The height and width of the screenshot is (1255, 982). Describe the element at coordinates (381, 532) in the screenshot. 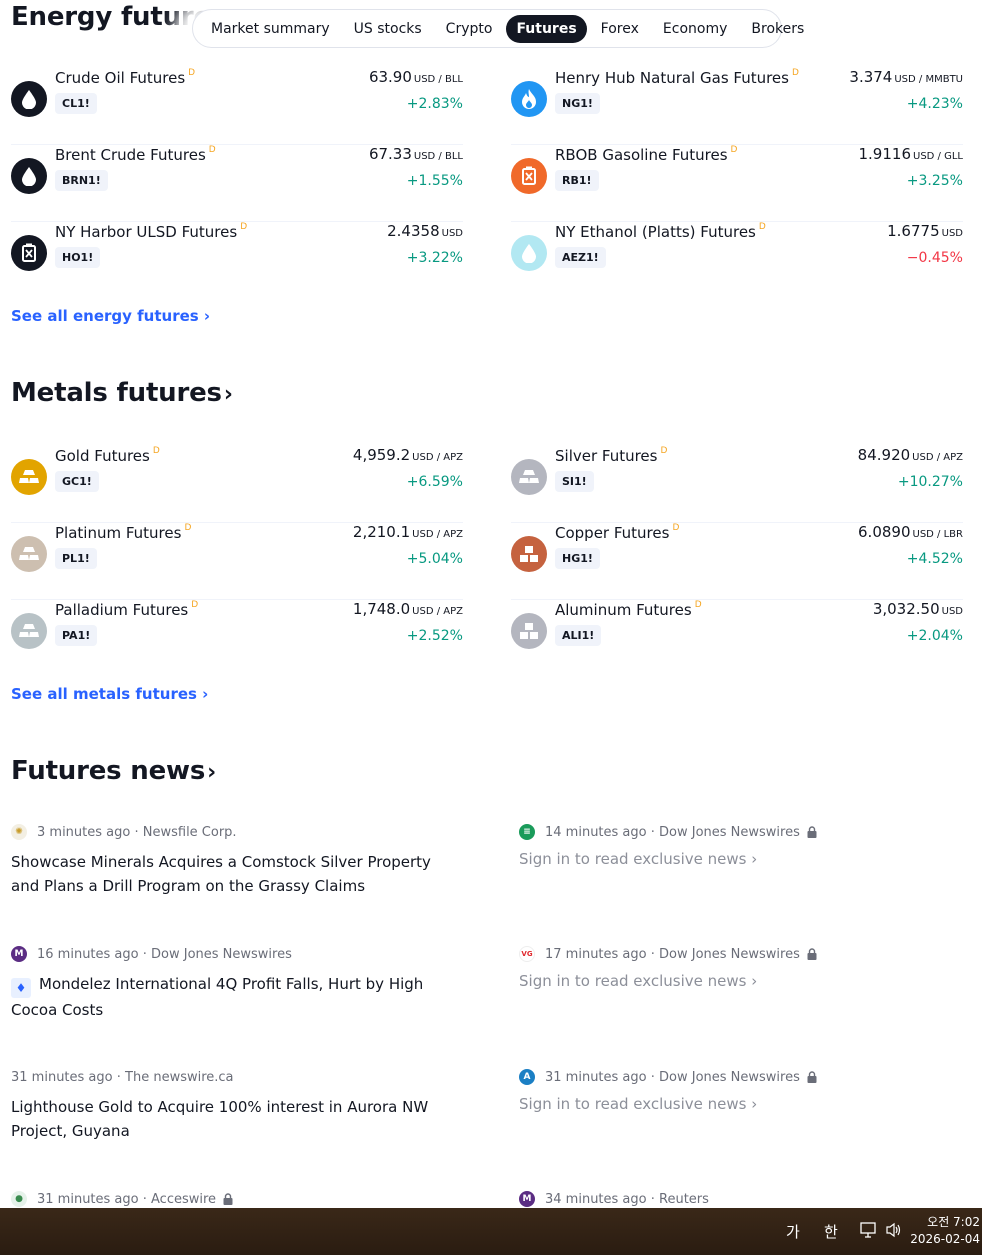

I see `quote-price: 2,210.1` at that location.